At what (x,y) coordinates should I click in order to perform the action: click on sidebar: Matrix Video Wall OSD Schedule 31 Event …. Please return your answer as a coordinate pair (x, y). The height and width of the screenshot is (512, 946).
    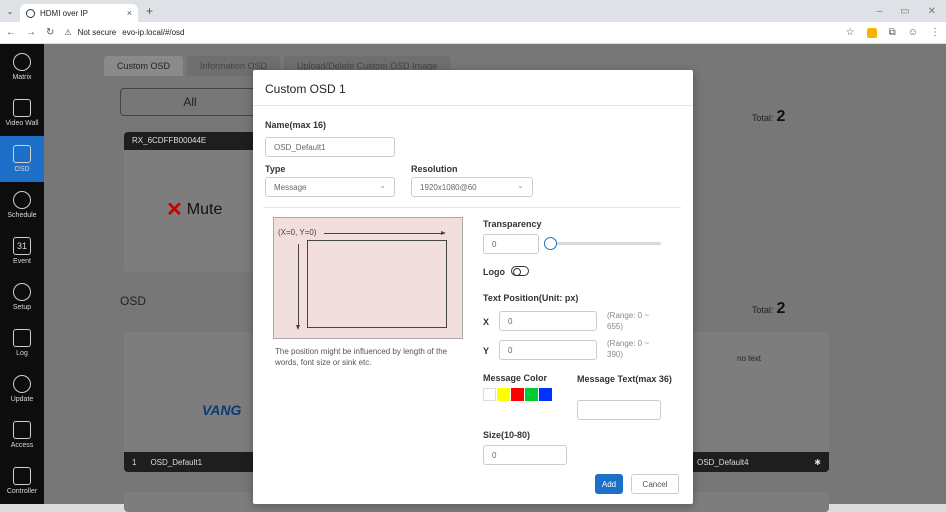
    Looking at the image, I should click on (22, 274).